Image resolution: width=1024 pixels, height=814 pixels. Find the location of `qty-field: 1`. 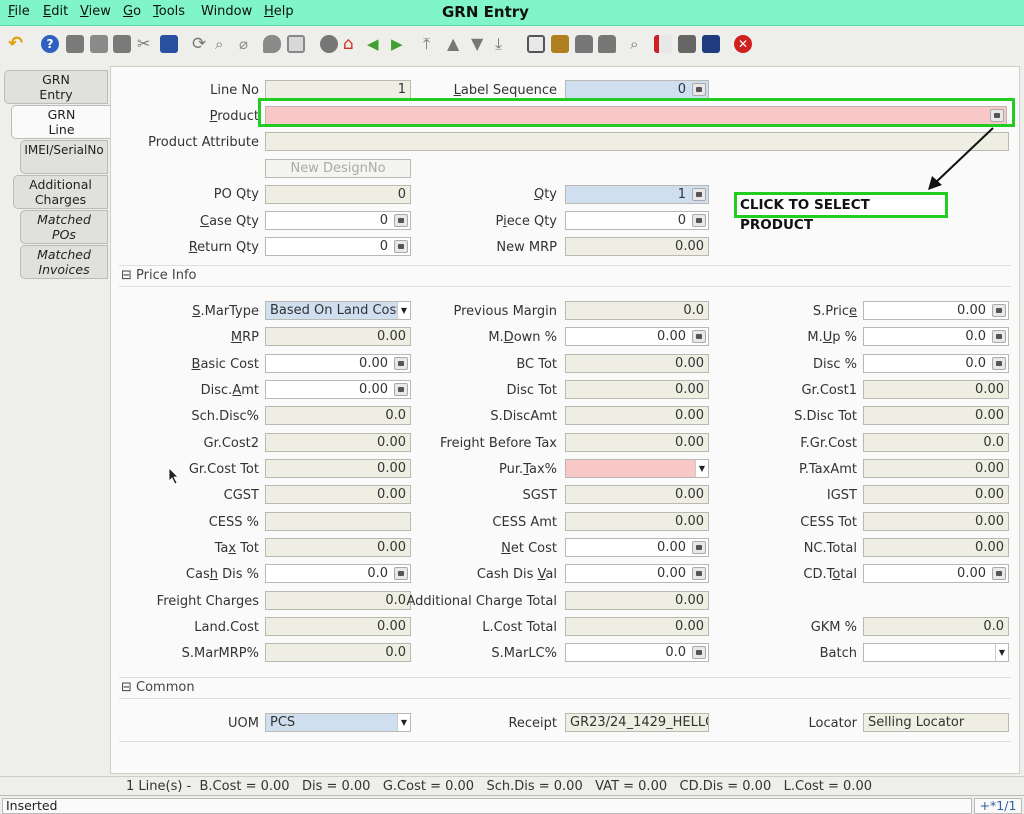

qty-field: 1 is located at coordinates (637, 194).